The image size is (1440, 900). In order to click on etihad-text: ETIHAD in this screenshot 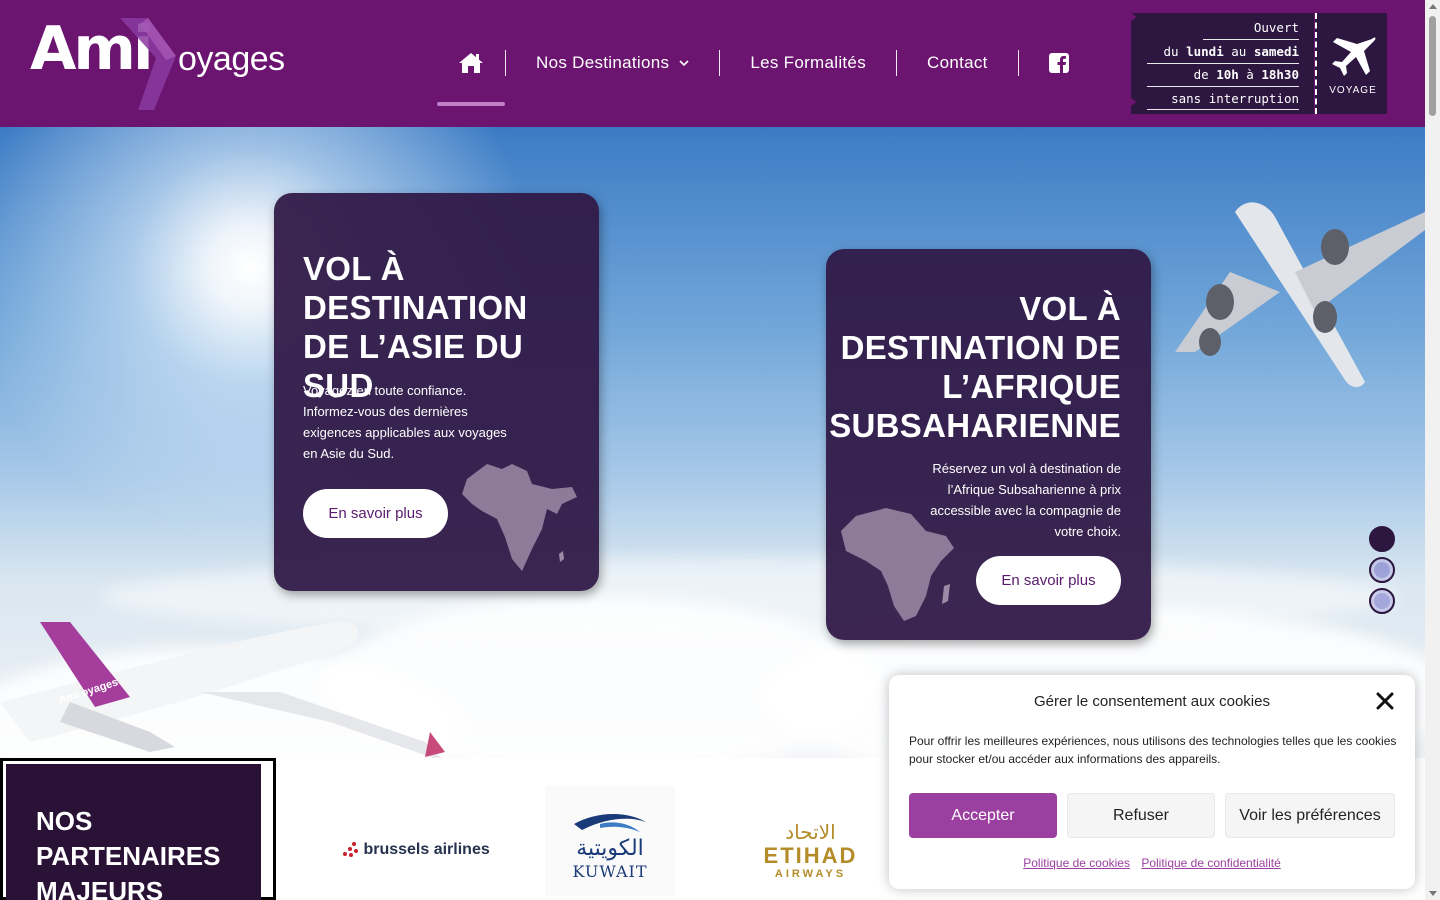, I will do `click(810, 855)`.